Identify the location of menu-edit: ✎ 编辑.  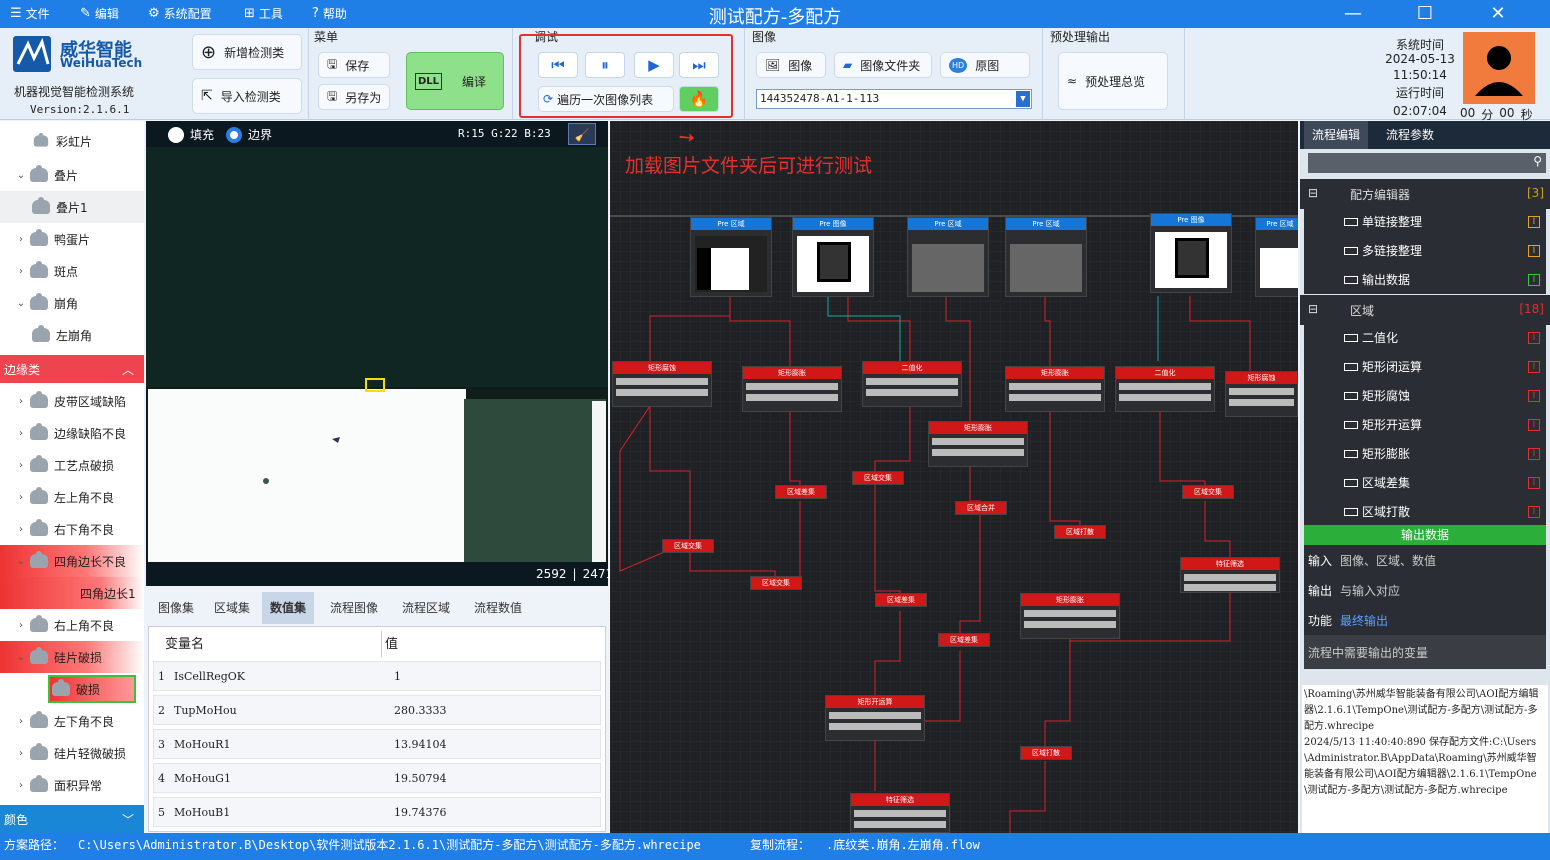
(99, 13).